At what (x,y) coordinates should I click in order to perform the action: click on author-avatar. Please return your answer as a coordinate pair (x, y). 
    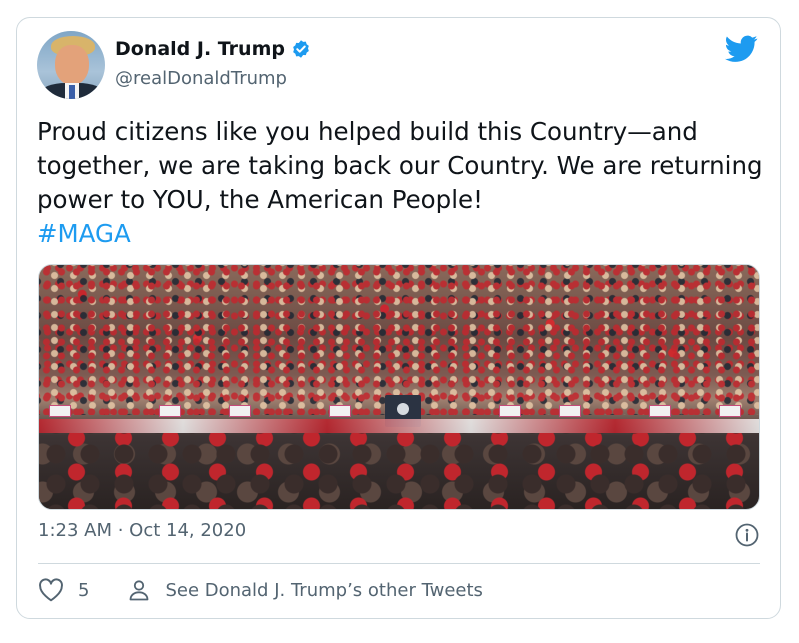
    Looking at the image, I should click on (71, 65).